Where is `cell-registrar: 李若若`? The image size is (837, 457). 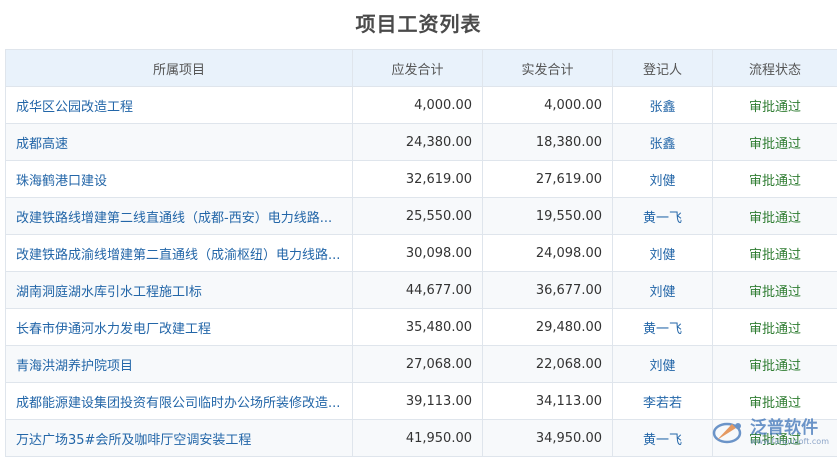 cell-registrar: 李若若 is located at coordinates (663, 401).